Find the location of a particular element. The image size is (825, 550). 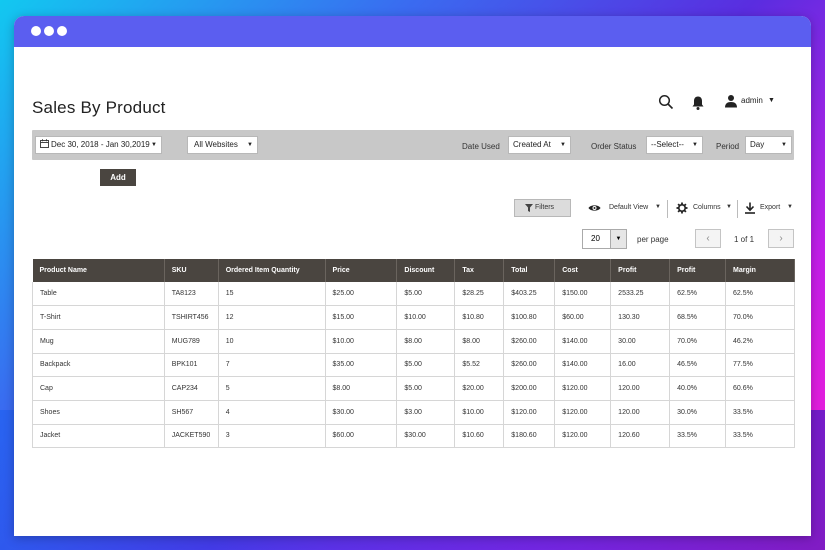

column-header: Price is located at coordinates (361, 270).